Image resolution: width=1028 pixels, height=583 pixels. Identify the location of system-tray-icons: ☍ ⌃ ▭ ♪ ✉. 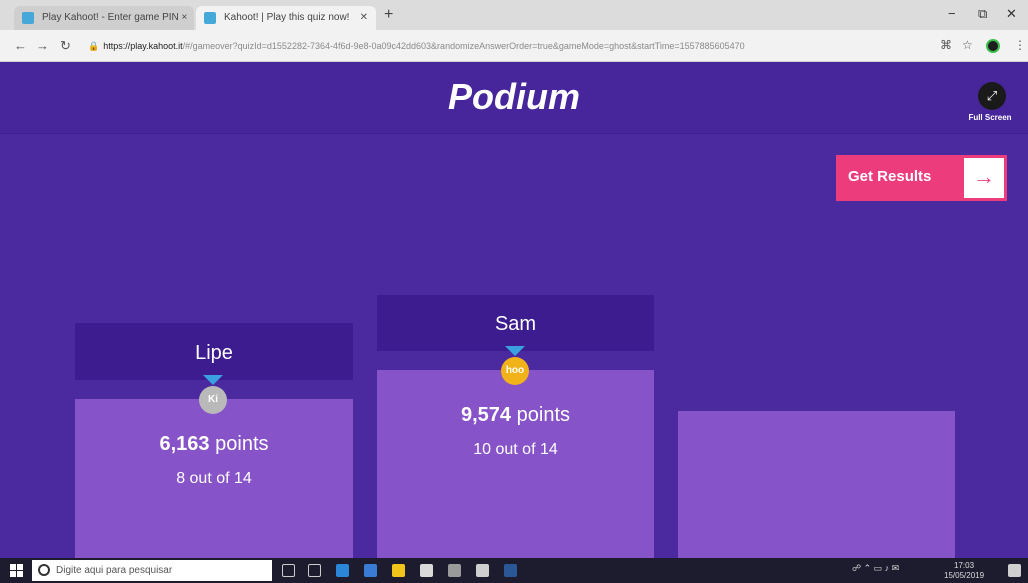
(875, 568).